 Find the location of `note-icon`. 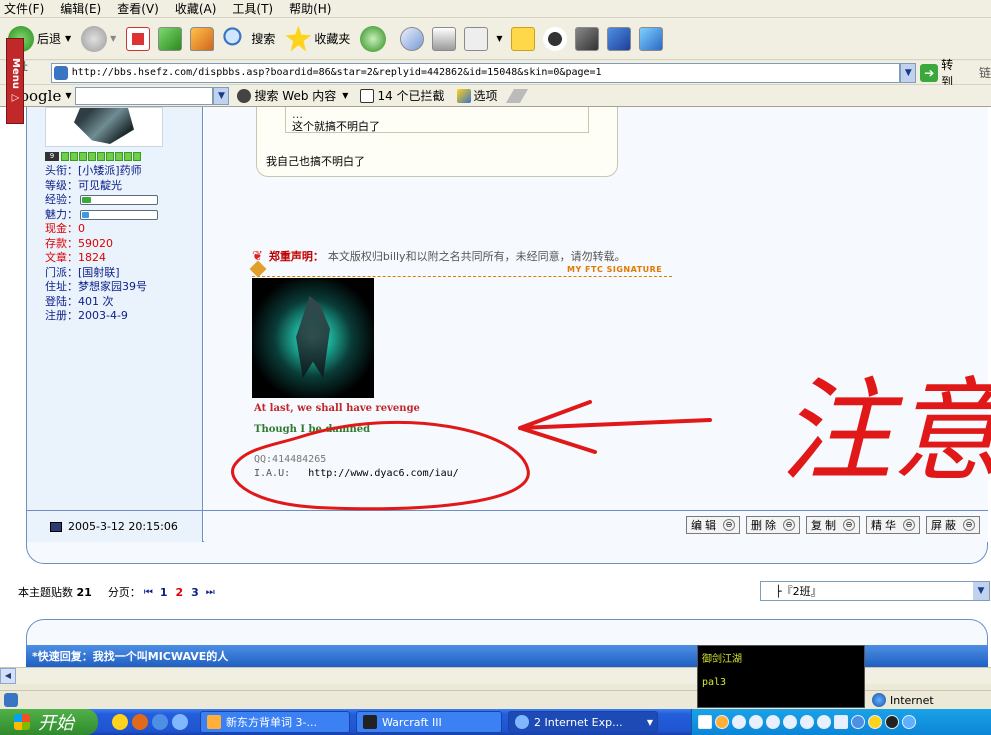

note-icon is located at coordinates (522, 38).